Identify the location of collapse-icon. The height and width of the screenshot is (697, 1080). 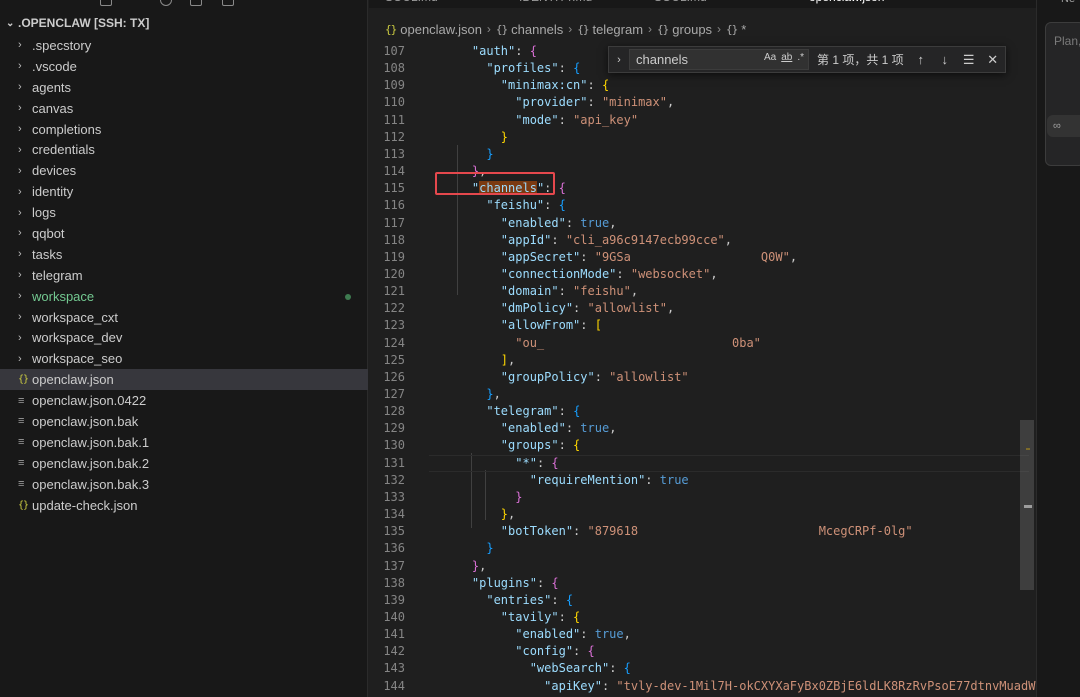
(196, 3).